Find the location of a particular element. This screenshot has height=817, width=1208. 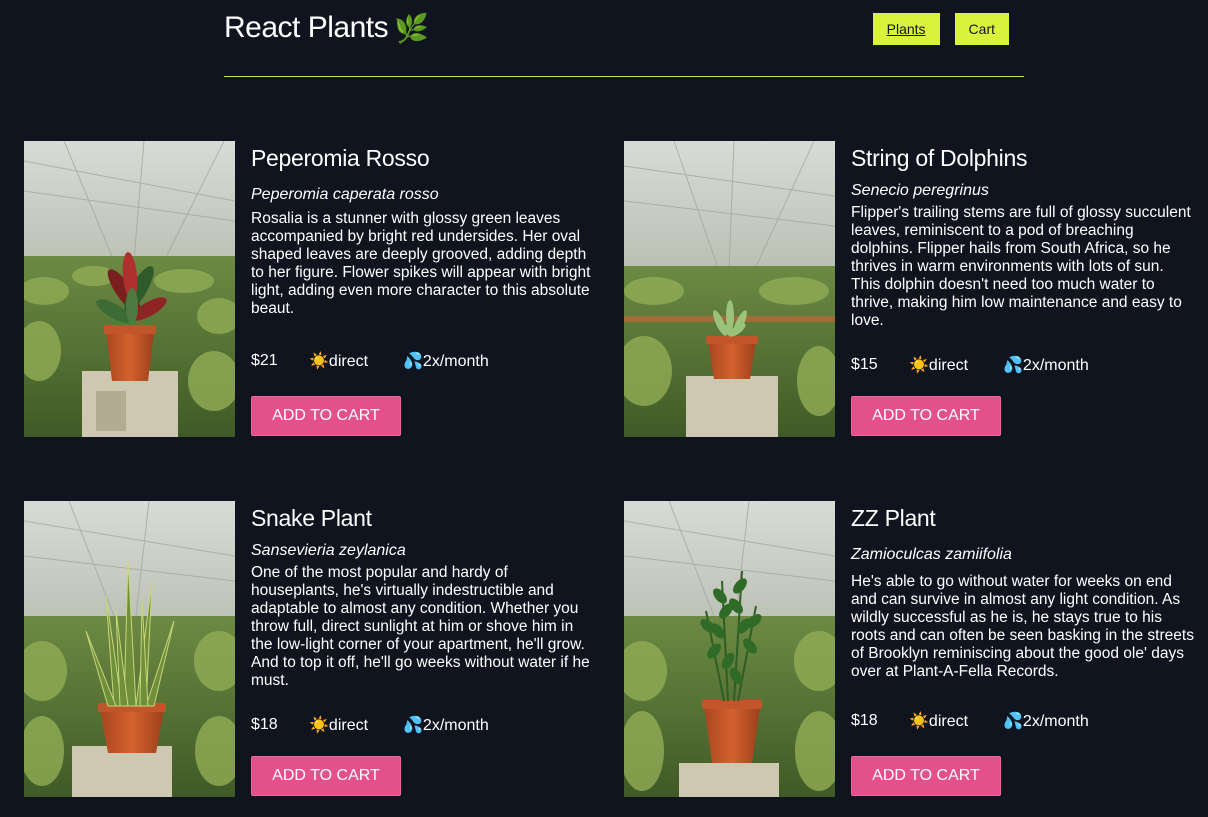

nav-plants-button: Plants is located at coordinates (906, 29).